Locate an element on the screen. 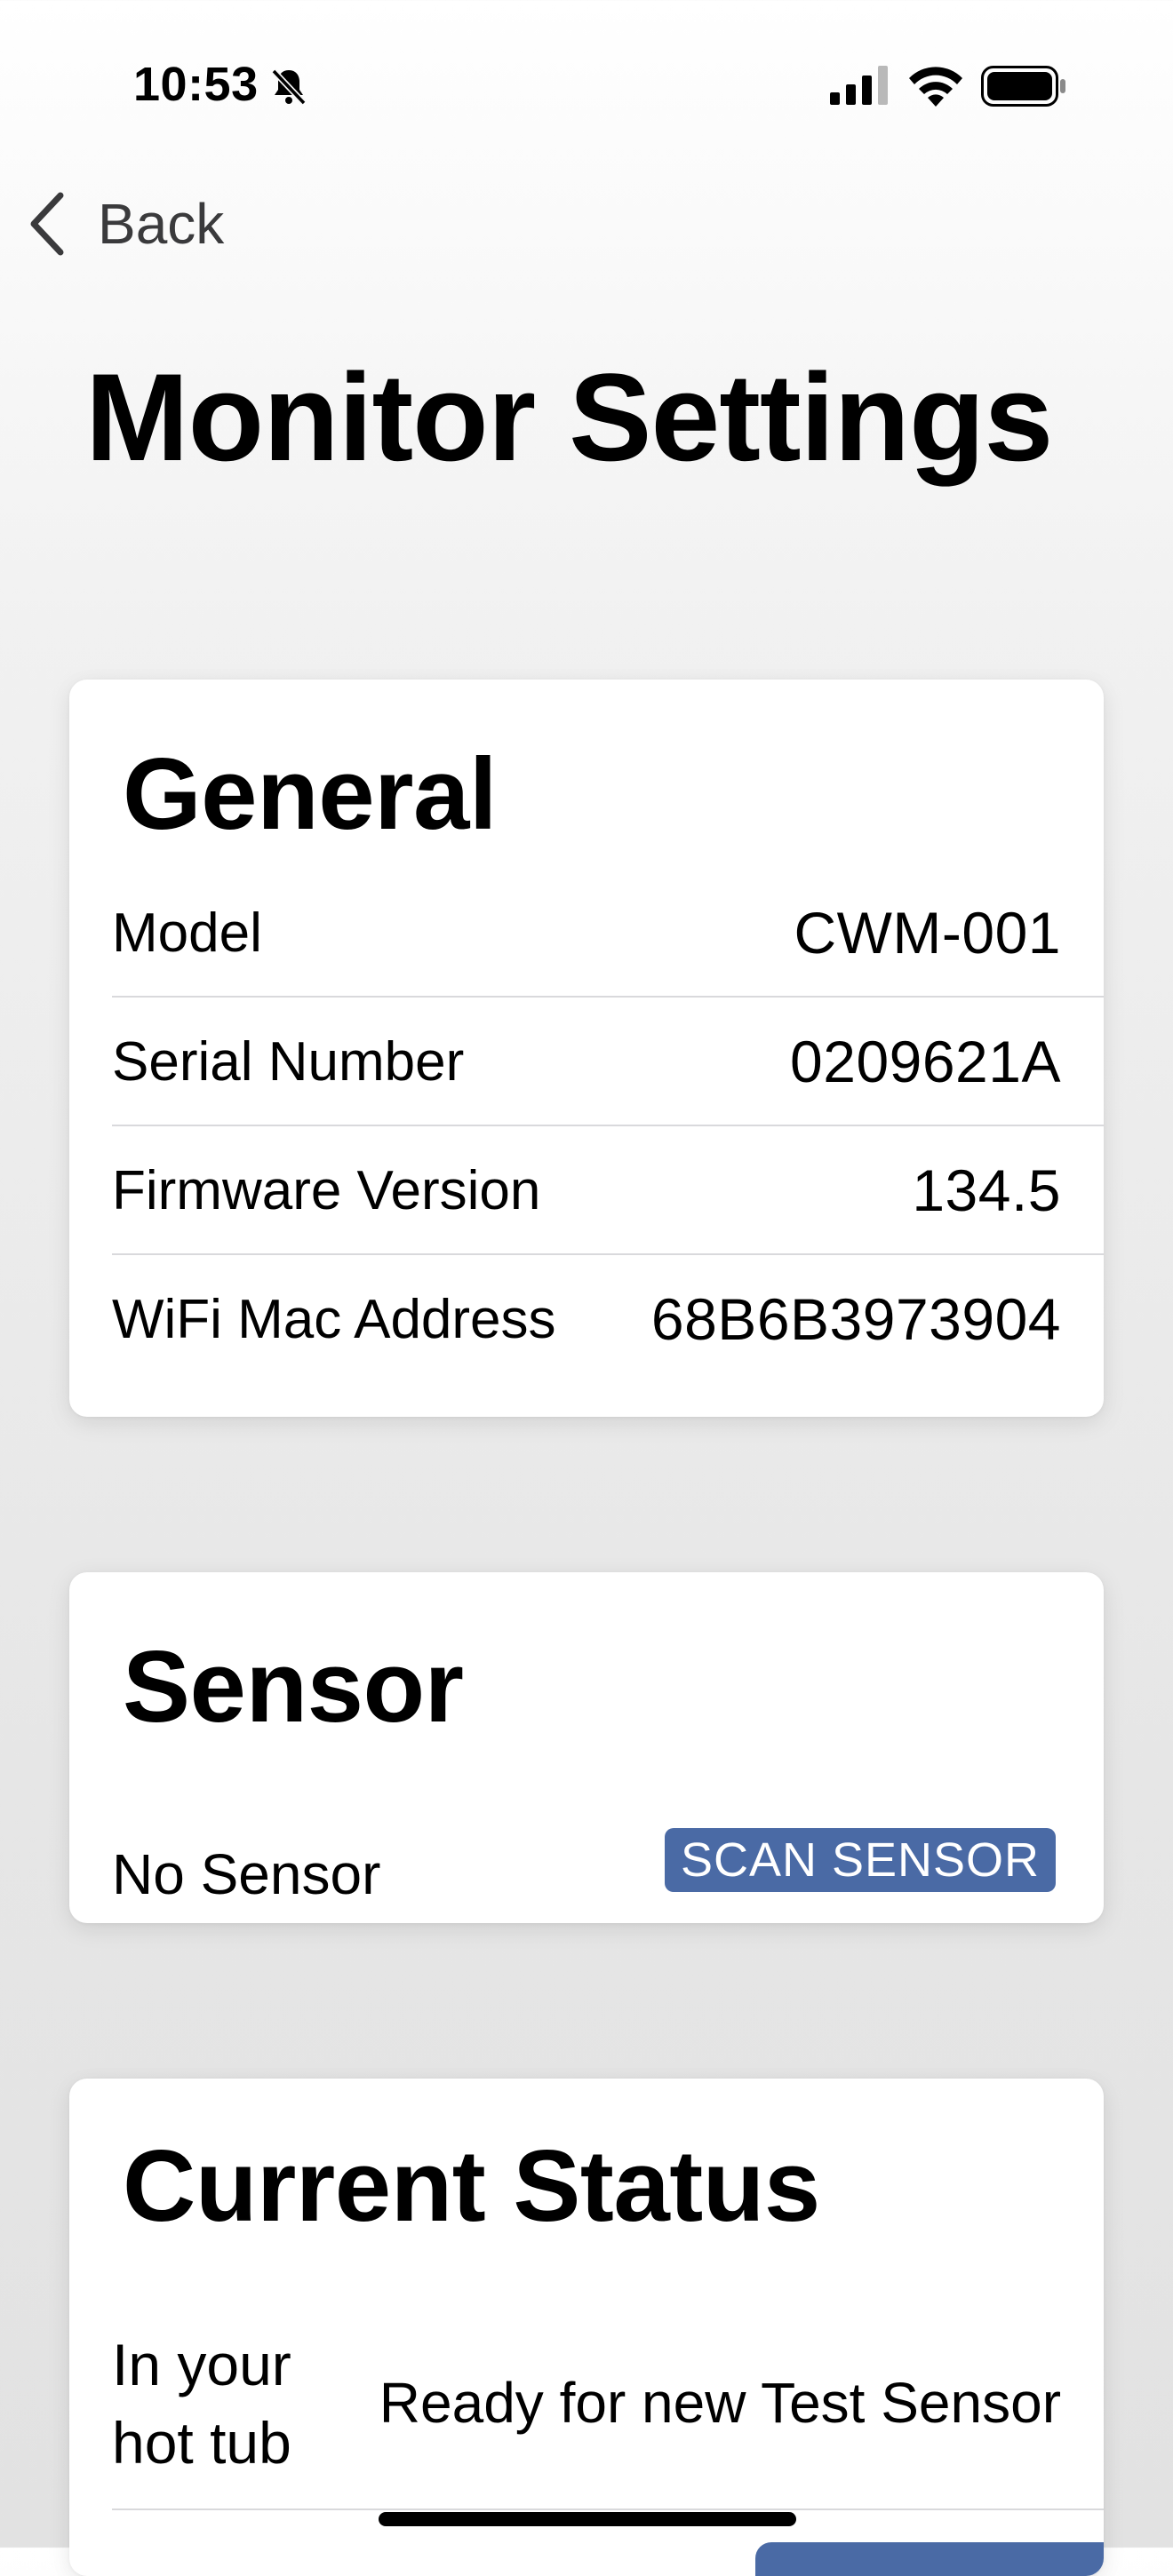 This screenshot has height=2576, width=1173. model-value: CWM-001 is located at coordinates (927, 933).